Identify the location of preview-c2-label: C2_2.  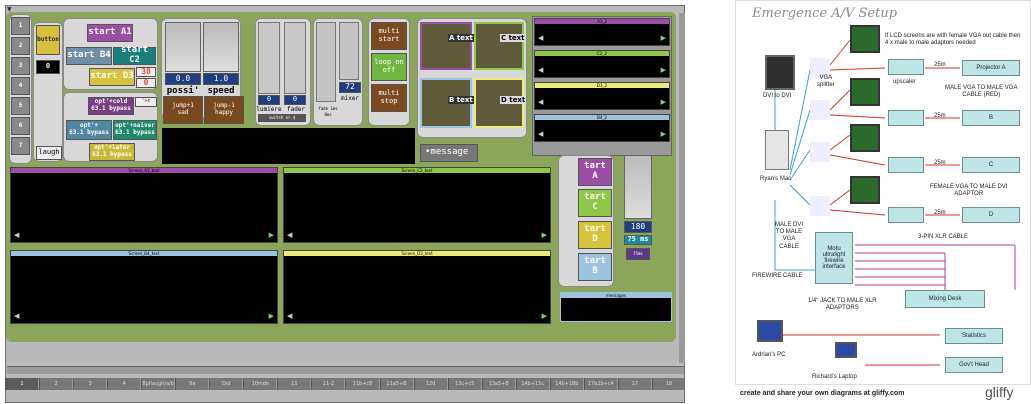
(602, 53).